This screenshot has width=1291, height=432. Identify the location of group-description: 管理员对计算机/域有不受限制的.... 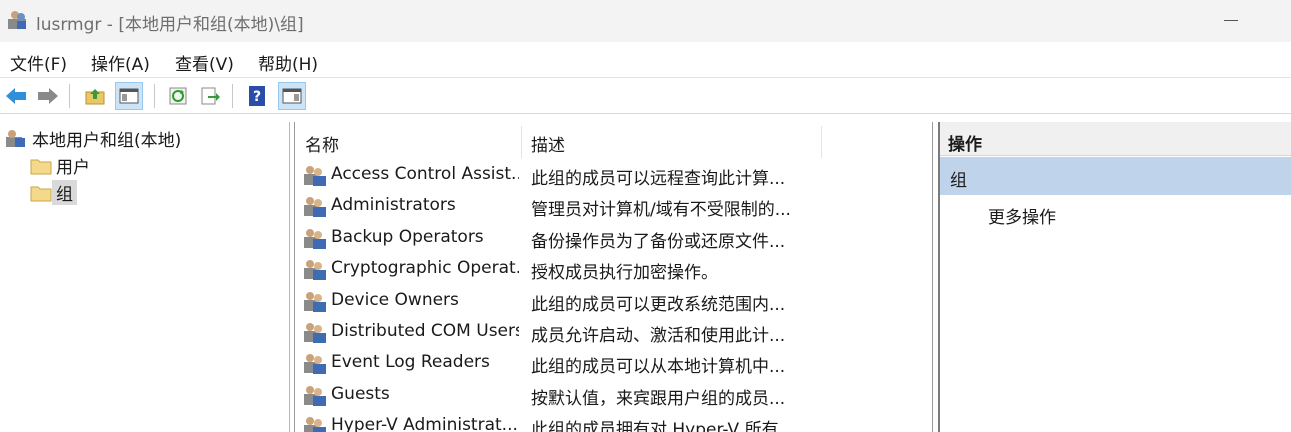
(661, 210).